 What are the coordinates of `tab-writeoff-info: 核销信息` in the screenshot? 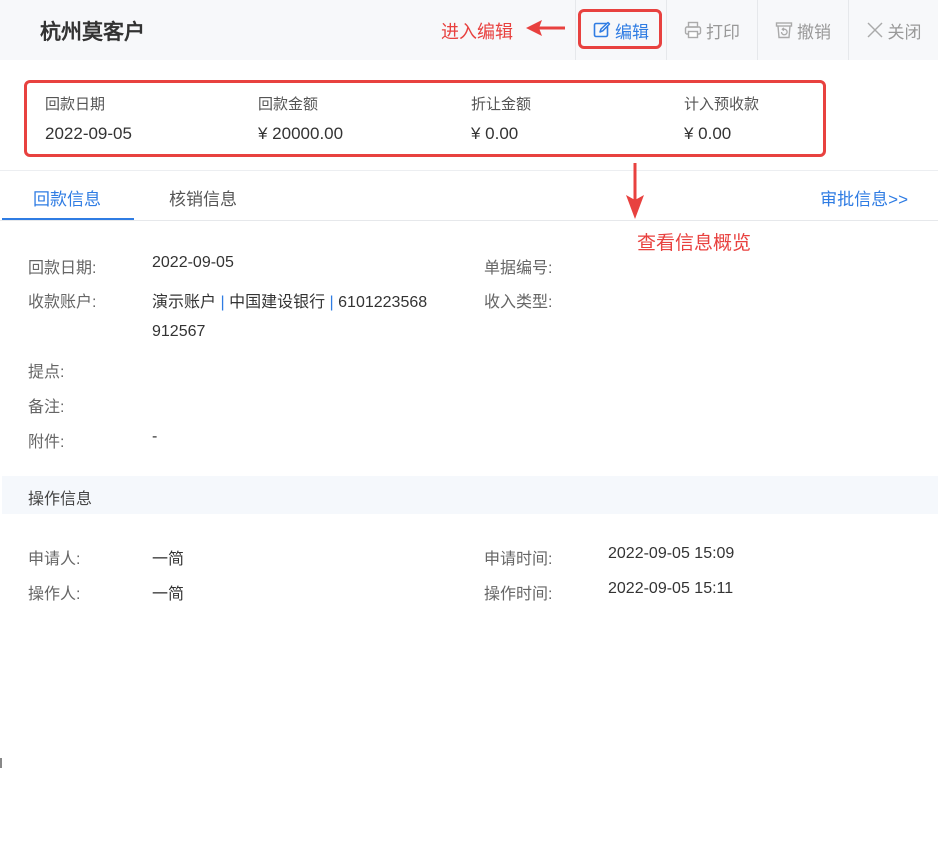 It's located at (203, 197).